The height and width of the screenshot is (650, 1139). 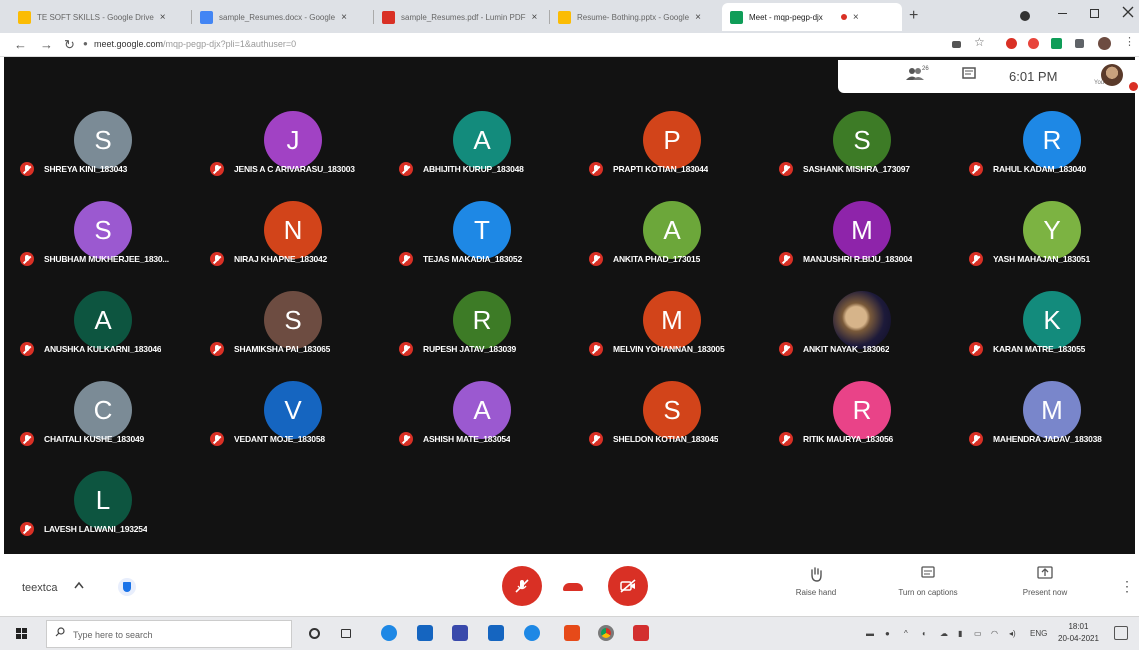 I want to click on tray-app-icon: ●, so click(x=887, y=633).